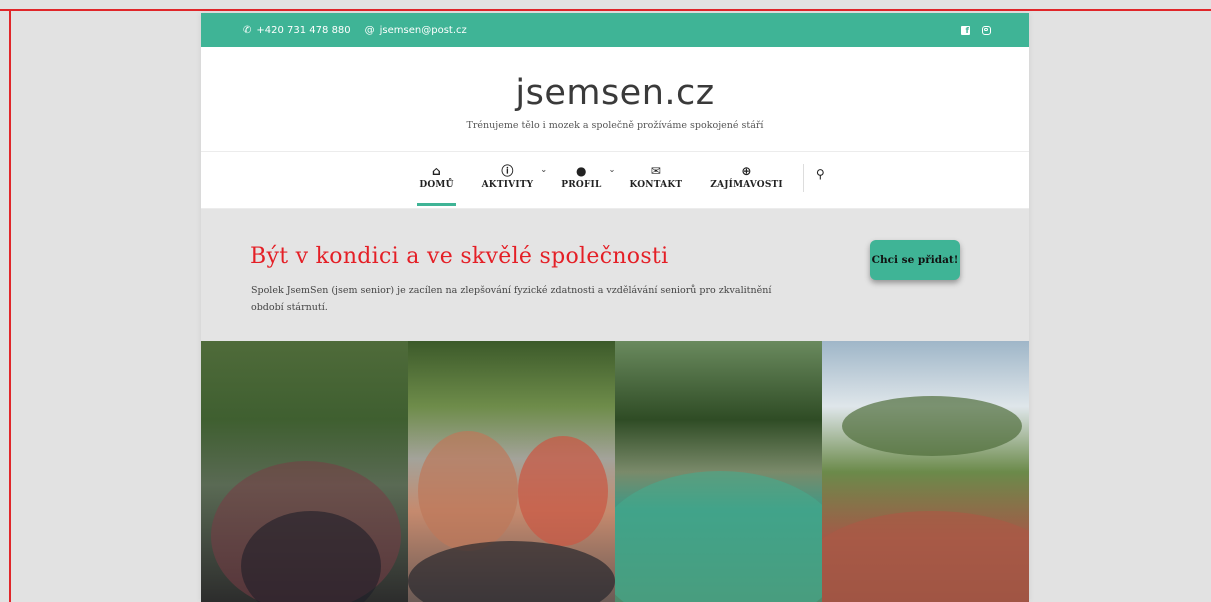 Image resolution: width=1211 pixels, height=602 pixels. What do you see at coordinates (303, 30) in the screenshot?
I see `phone-number: +420 731 478 880` at bounding box center [303, 30].